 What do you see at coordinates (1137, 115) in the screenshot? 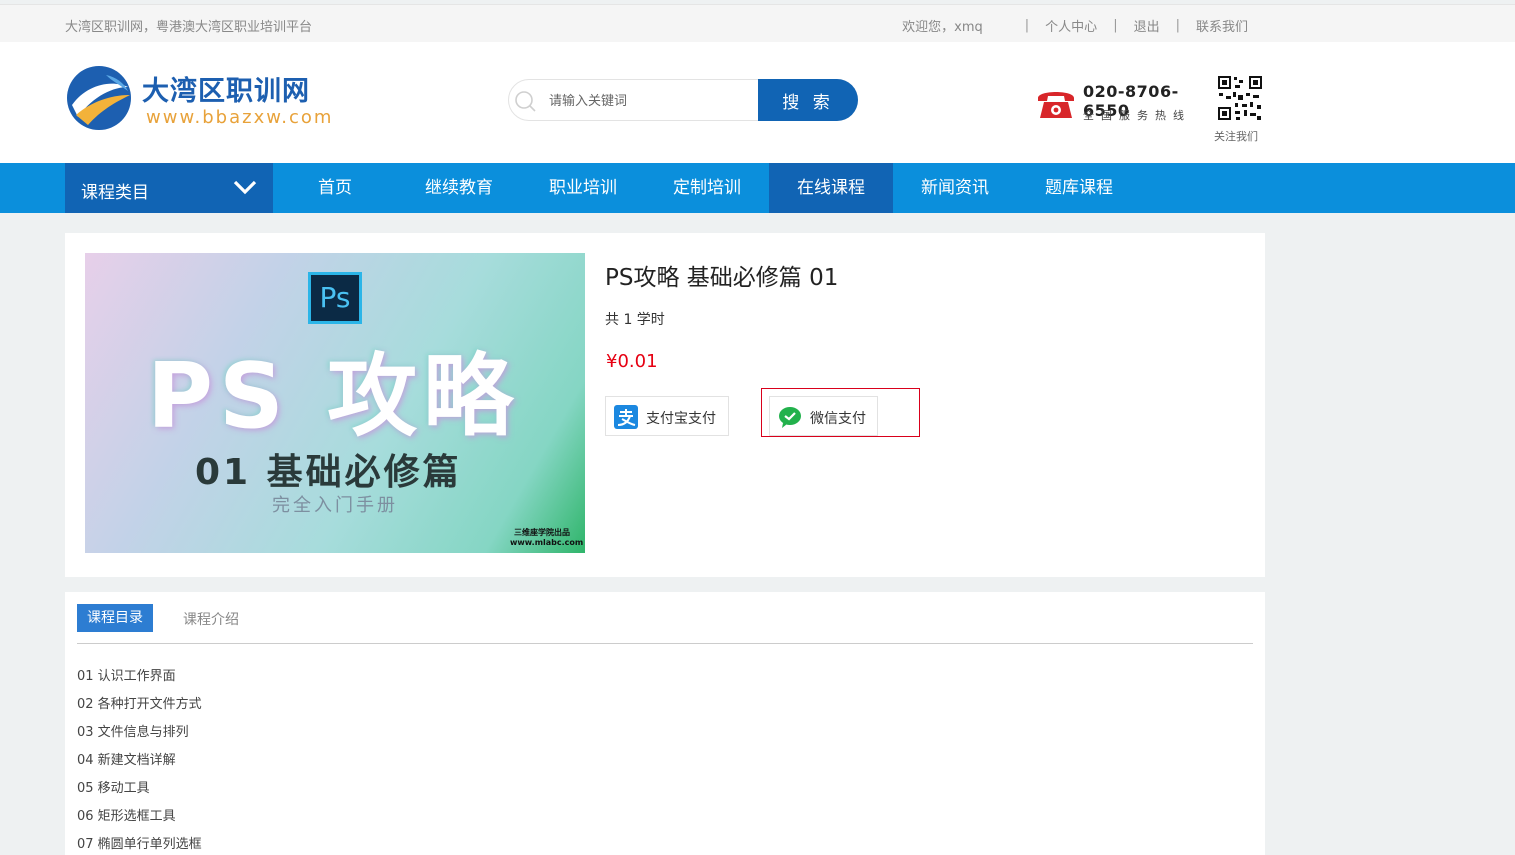
I see `hotline-label: 全国服务热线` at bounding box center [1137, 115].